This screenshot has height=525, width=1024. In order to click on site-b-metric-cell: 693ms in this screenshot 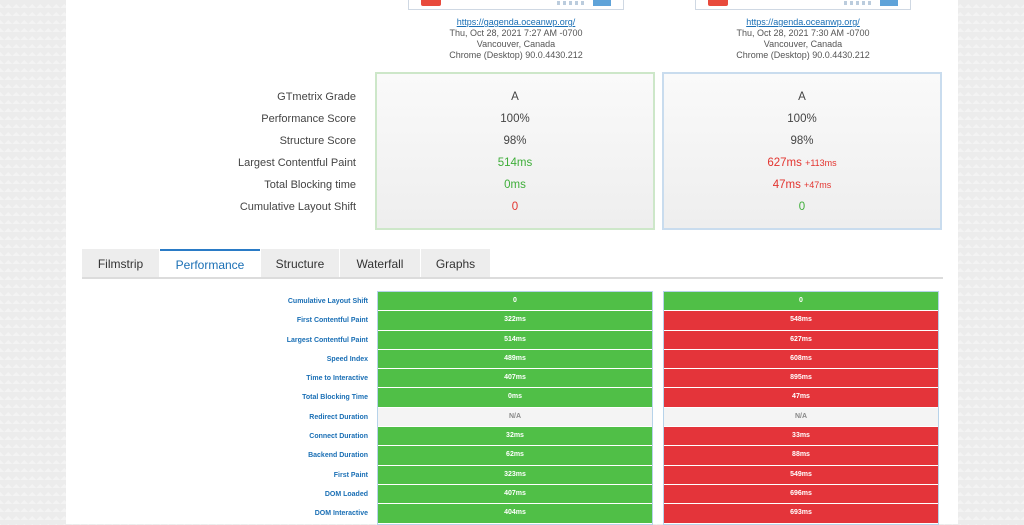, I will do `click(801, 513)`.